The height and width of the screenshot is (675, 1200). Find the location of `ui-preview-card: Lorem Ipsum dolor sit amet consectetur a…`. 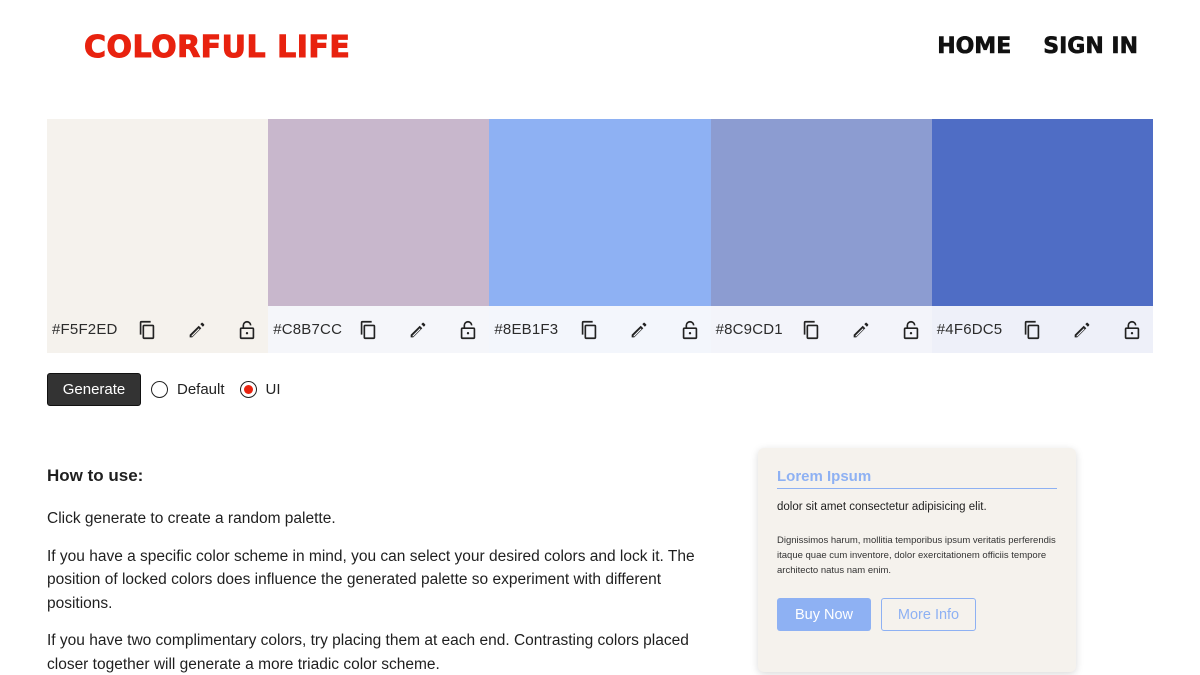

ui-preview-card: Lorem Ipsum dolor sit amet consectetur a… is located at coordinates (917, 560).